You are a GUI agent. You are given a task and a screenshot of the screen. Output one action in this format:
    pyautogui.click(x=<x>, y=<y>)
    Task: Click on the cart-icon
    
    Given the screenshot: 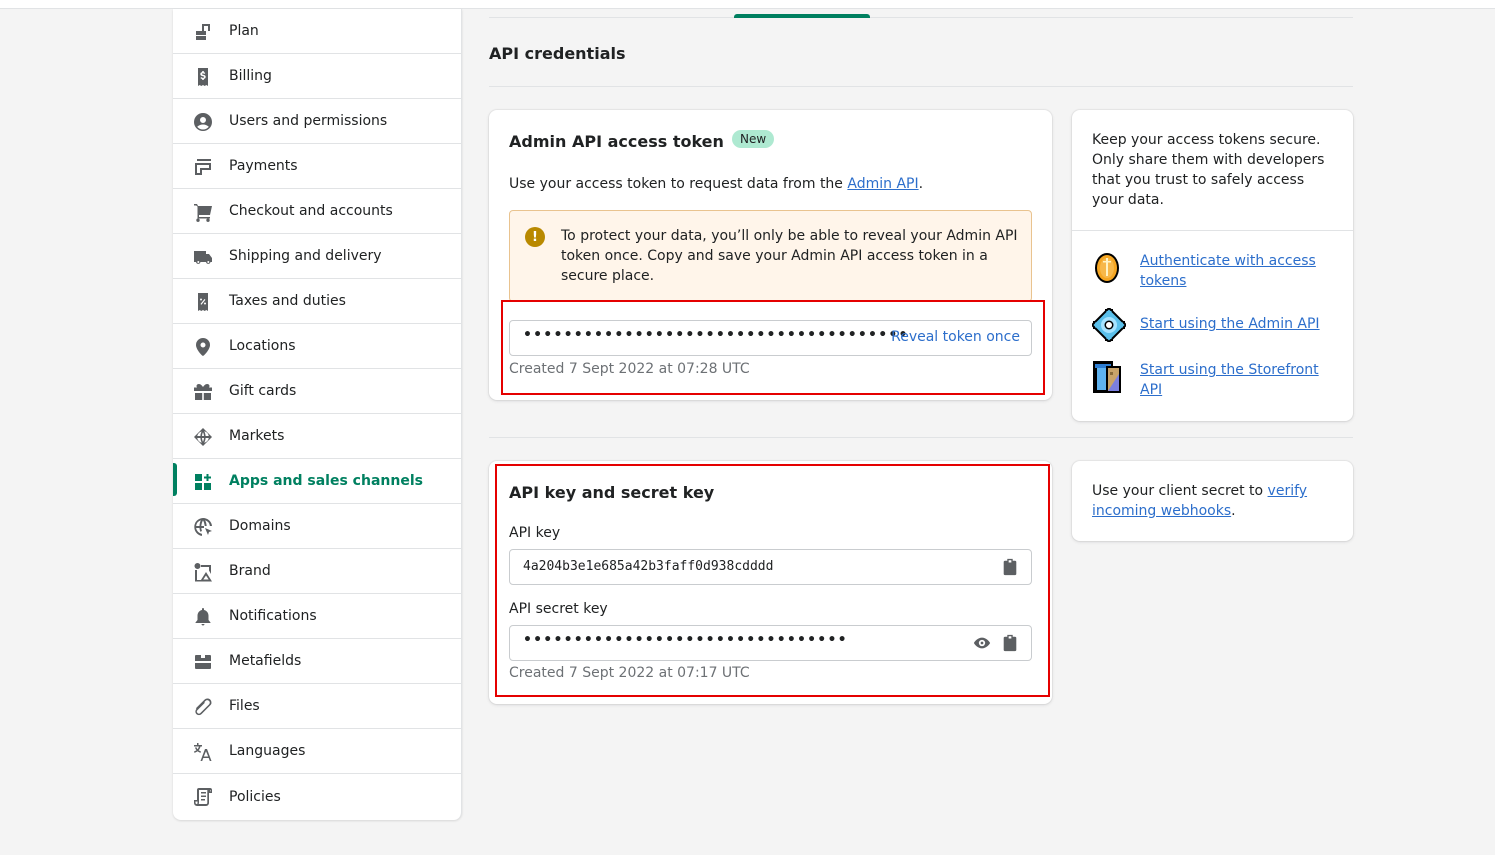 What is the action you would take?
    pyautogui.click(x=203, y=212)
    